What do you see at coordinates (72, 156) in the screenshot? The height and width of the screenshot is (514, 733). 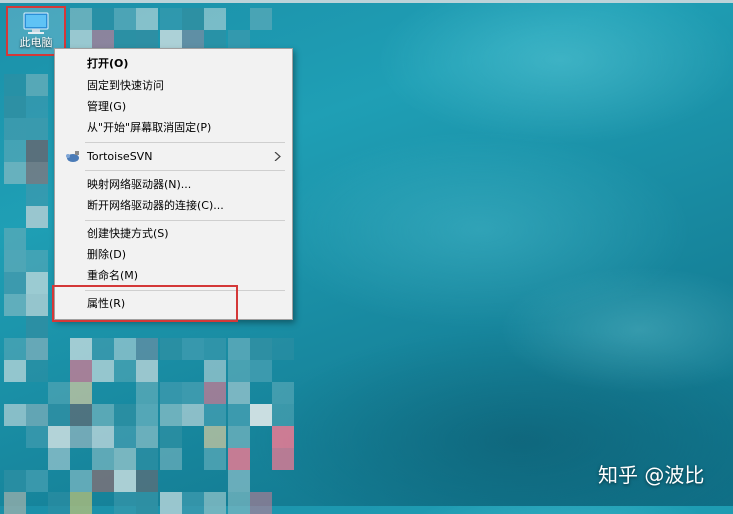 I see `tortoisesvn-icon` at bounding box center [72, 156].